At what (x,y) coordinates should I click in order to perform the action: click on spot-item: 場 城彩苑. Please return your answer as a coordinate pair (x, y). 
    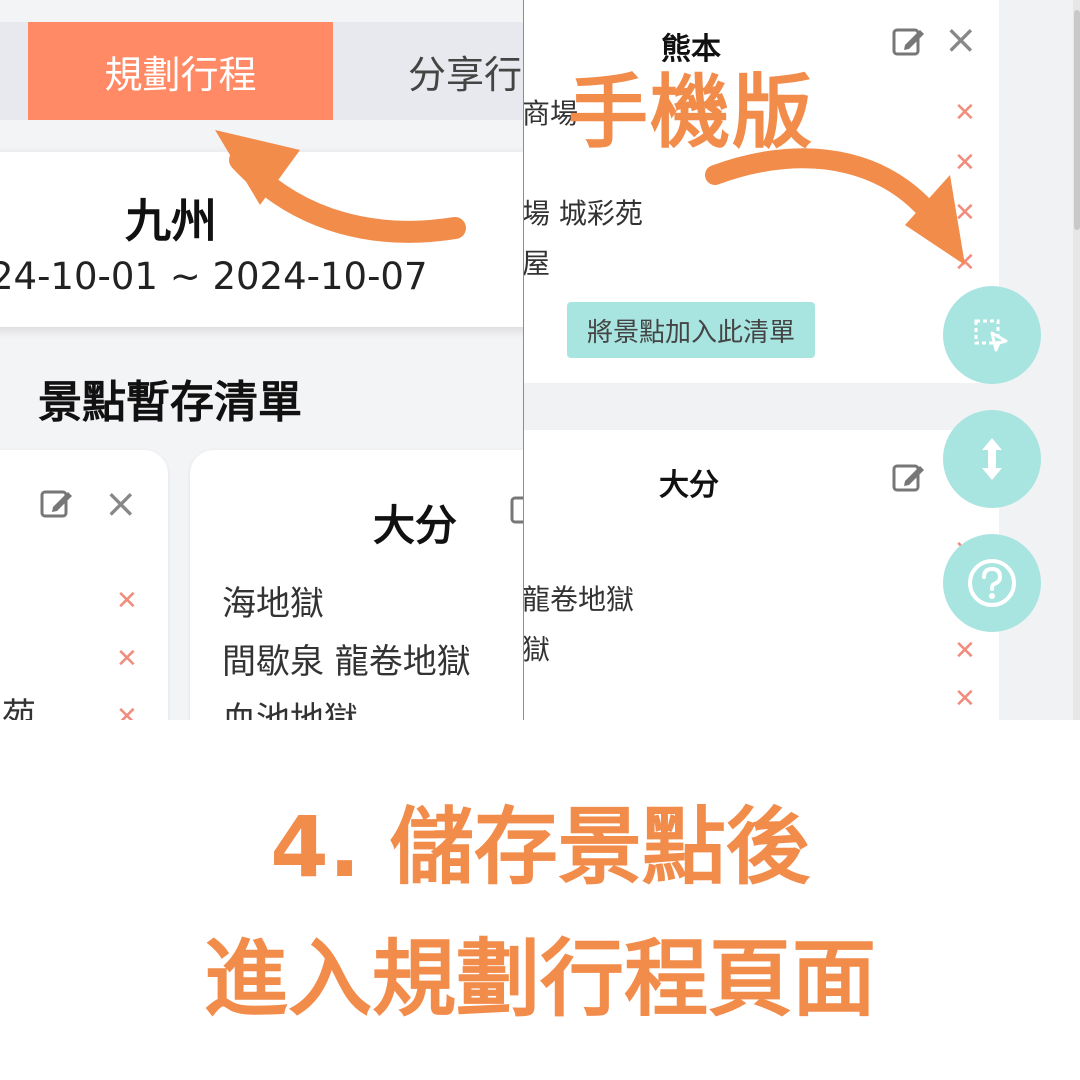
    Looking at the image, I should click on (583, 213).